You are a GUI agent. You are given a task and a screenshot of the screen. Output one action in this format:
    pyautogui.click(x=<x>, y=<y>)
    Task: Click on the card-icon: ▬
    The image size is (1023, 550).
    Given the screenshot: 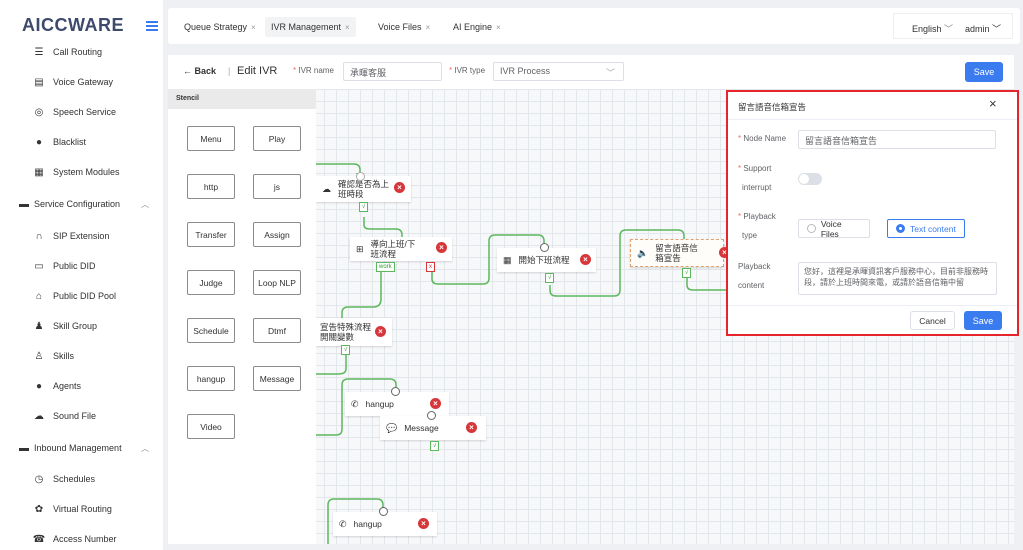 What is the action you would take?
    pyautogui.click(x=24, y=204)
    